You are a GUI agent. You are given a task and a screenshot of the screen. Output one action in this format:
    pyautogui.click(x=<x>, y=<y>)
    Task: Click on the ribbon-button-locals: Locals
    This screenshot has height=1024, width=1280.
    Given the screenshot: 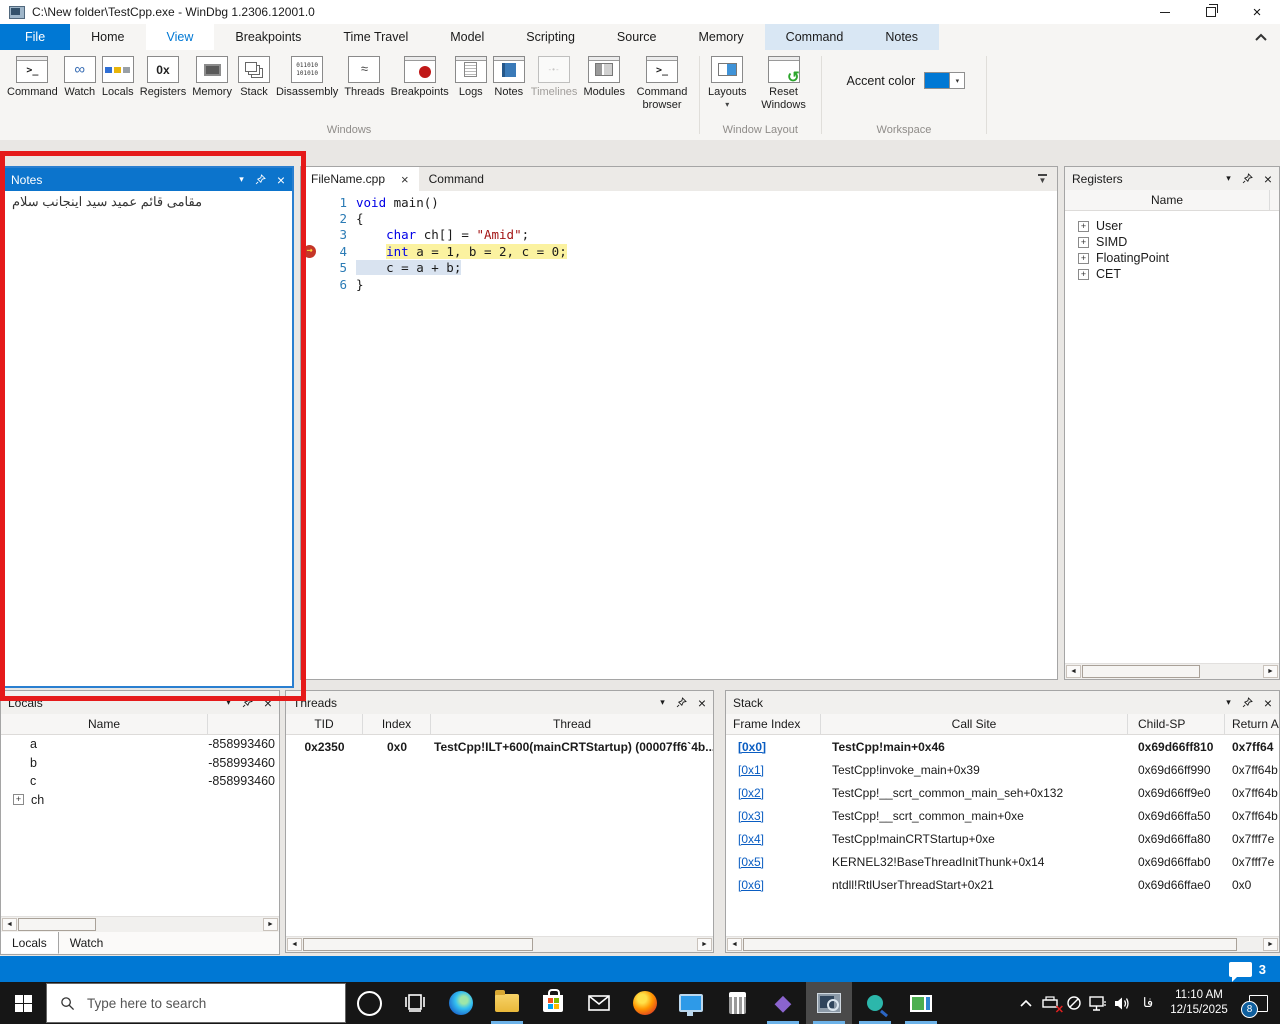 What is the action you would take?
    pyautogui.click(x=118, y=77)
    